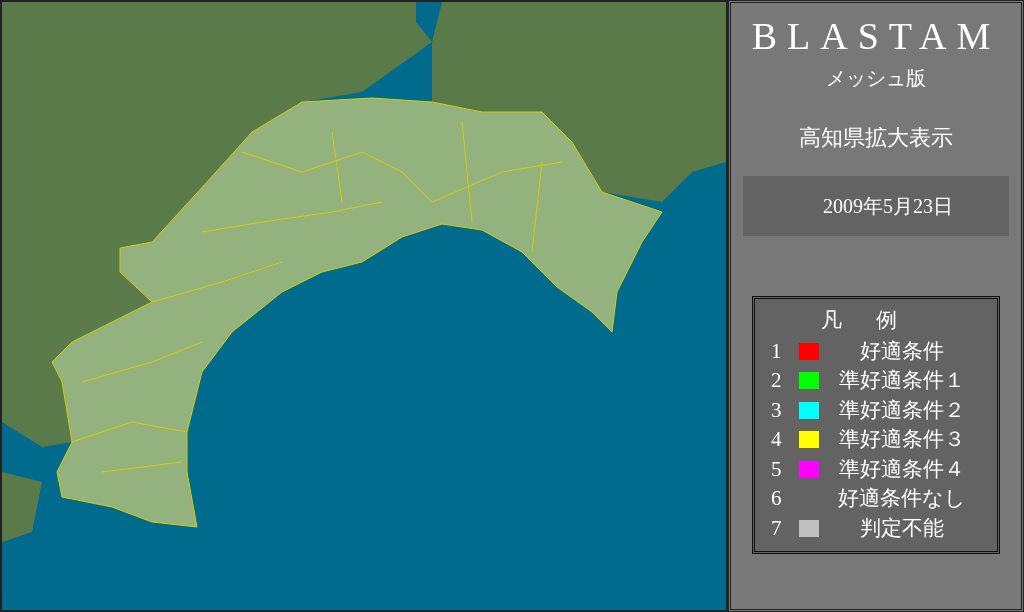  I want to click on legend-label: 好適条件, so click(902, 350).